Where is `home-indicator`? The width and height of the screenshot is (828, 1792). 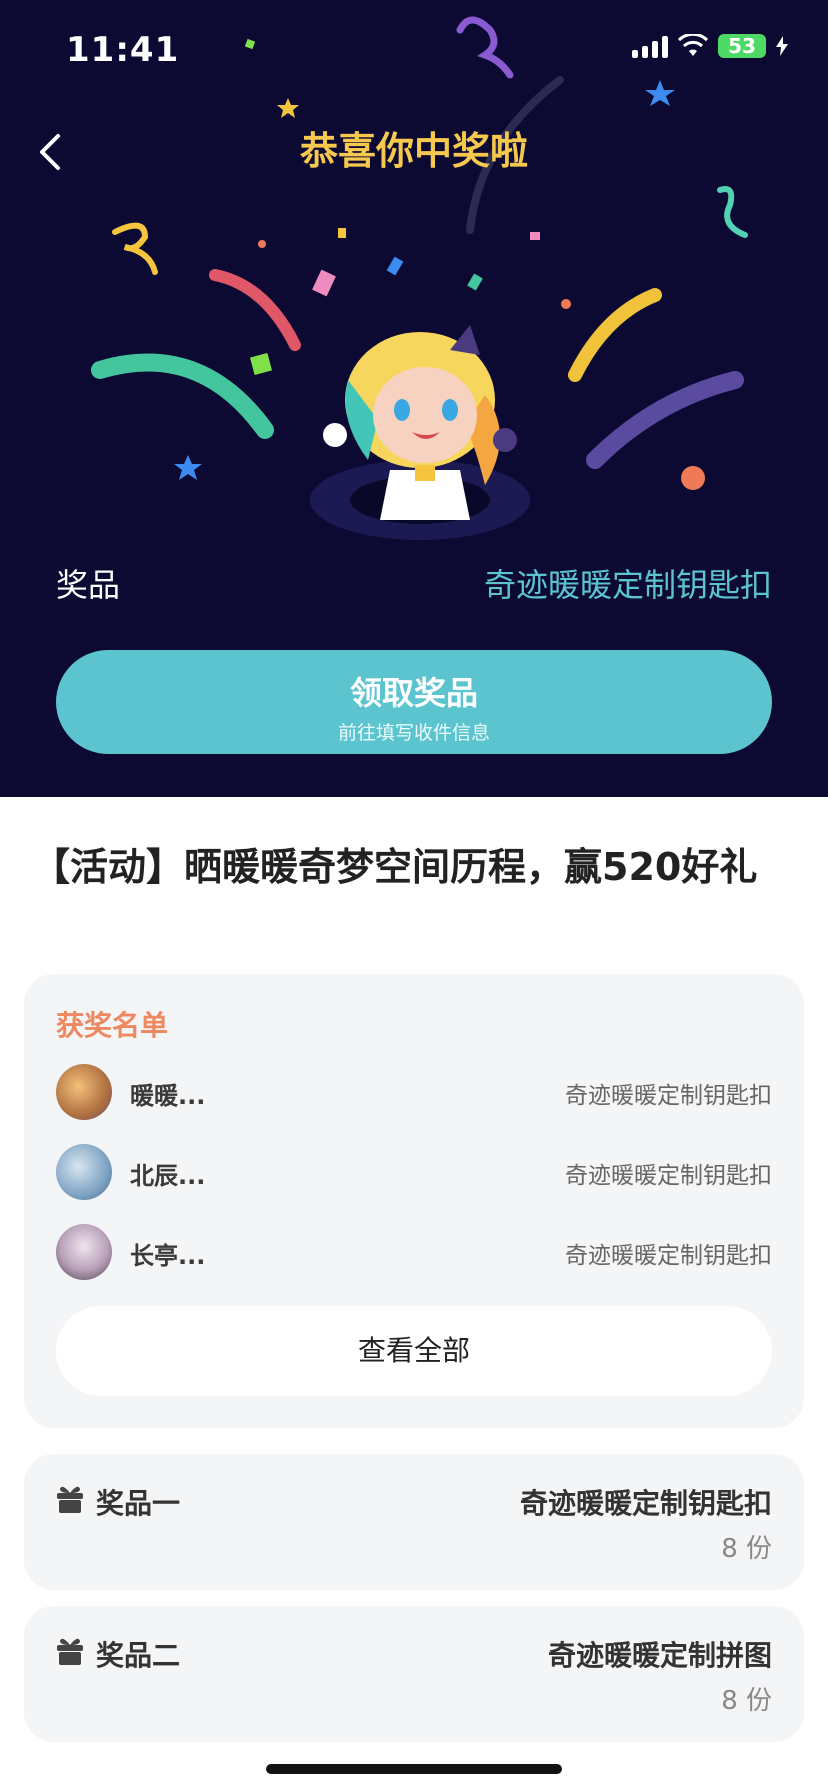
home-indicator is located at coordinates (414, 1769).